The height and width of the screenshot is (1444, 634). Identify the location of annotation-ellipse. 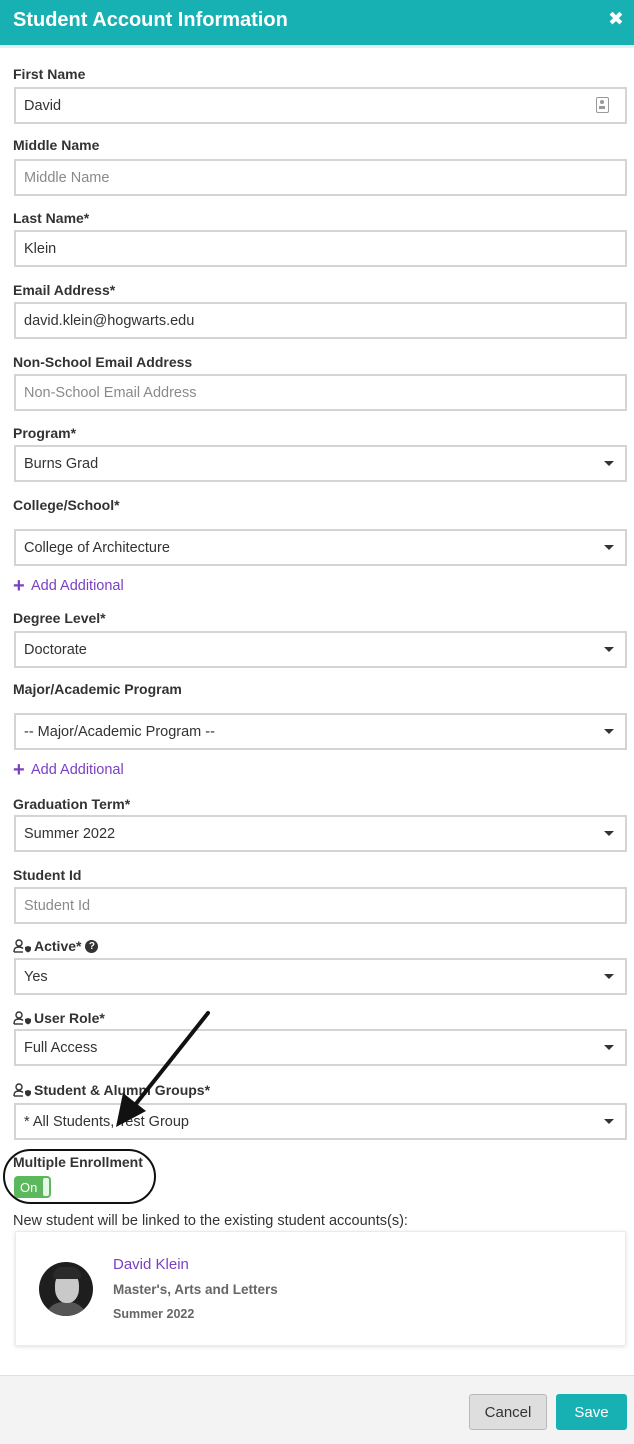
(79, 1176).